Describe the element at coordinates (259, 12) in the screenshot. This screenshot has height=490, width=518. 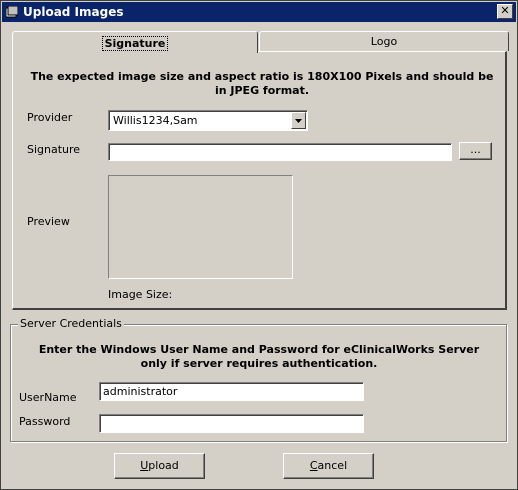
I see `title-bar: Upload Images ✕` at that location.